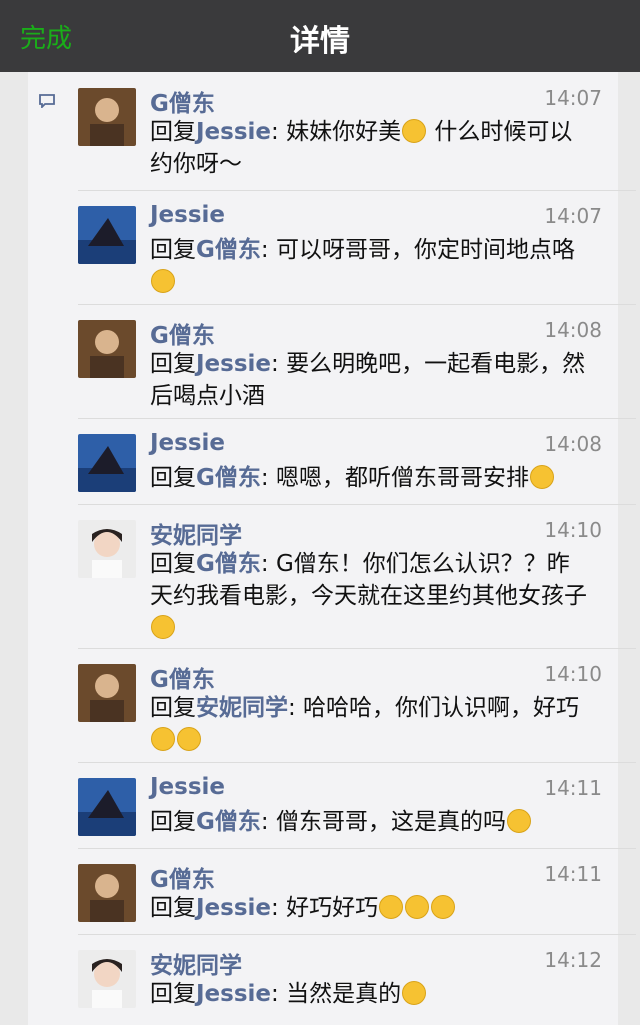  What do you see at coordinates (163, 627) in the screenshot?
I see `eyeroll-emoji-icon` at bounding box center [163, 627].